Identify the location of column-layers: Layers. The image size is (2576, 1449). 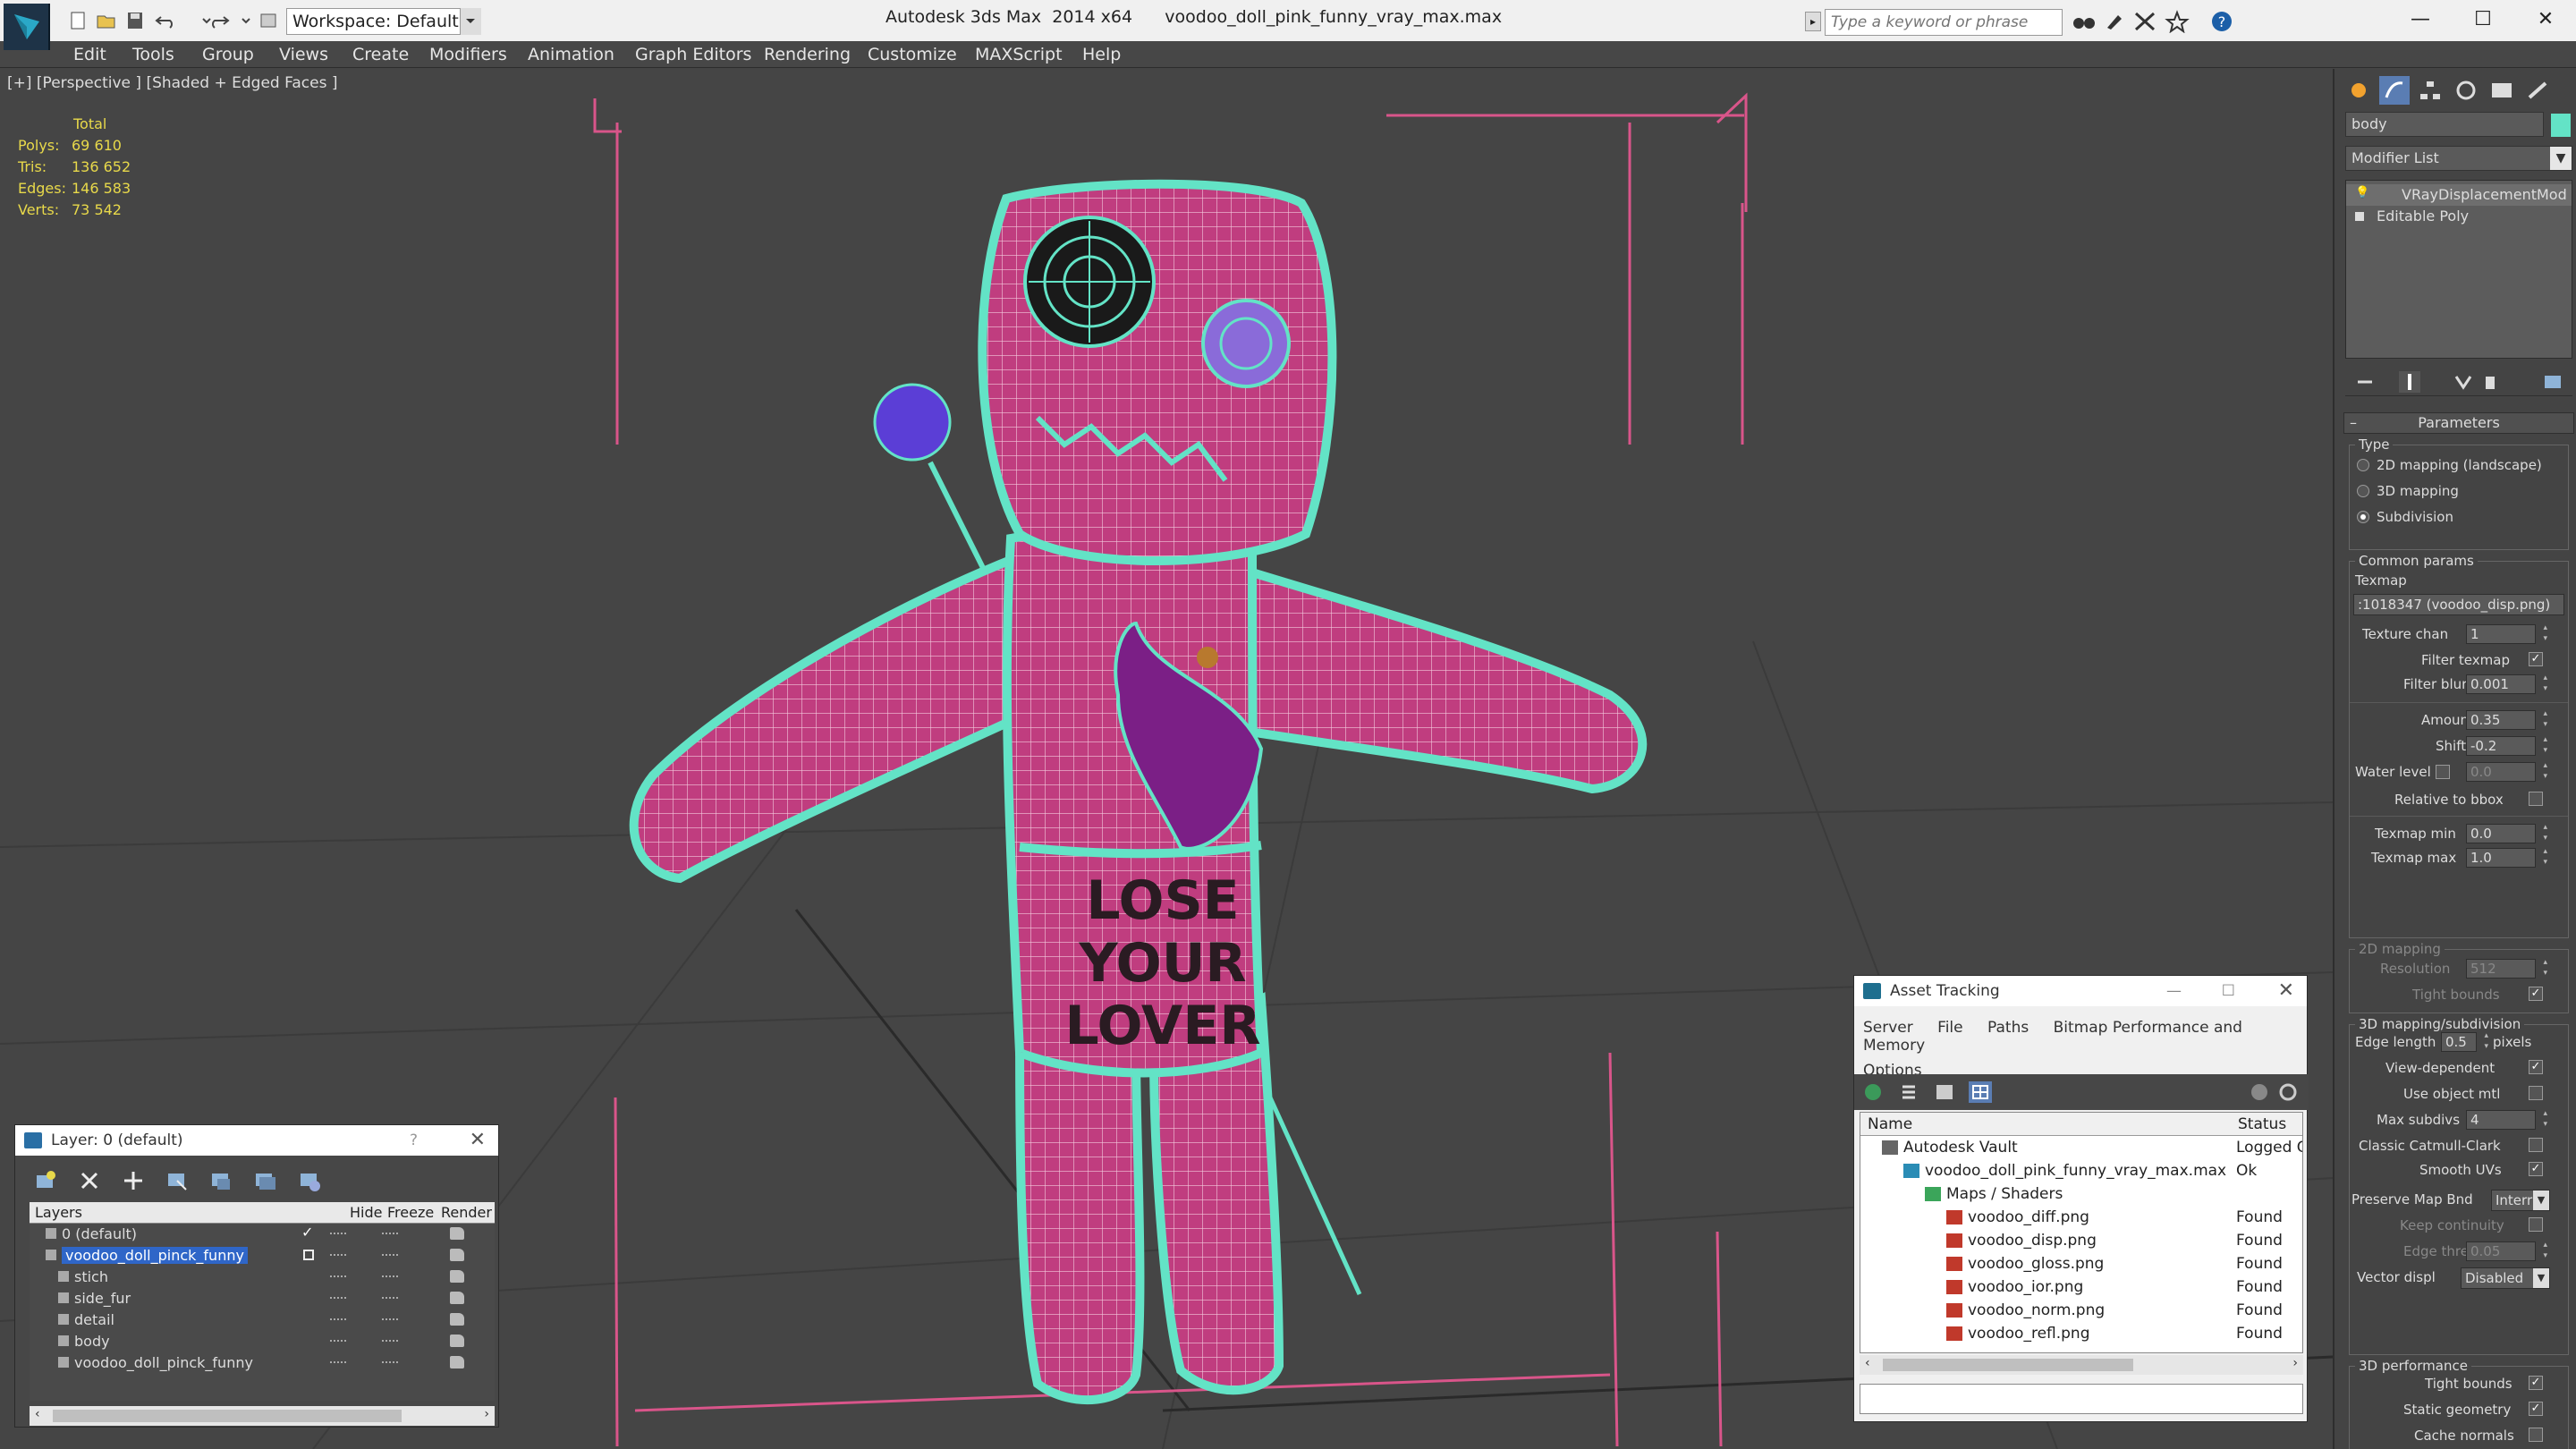
(58, 1212).